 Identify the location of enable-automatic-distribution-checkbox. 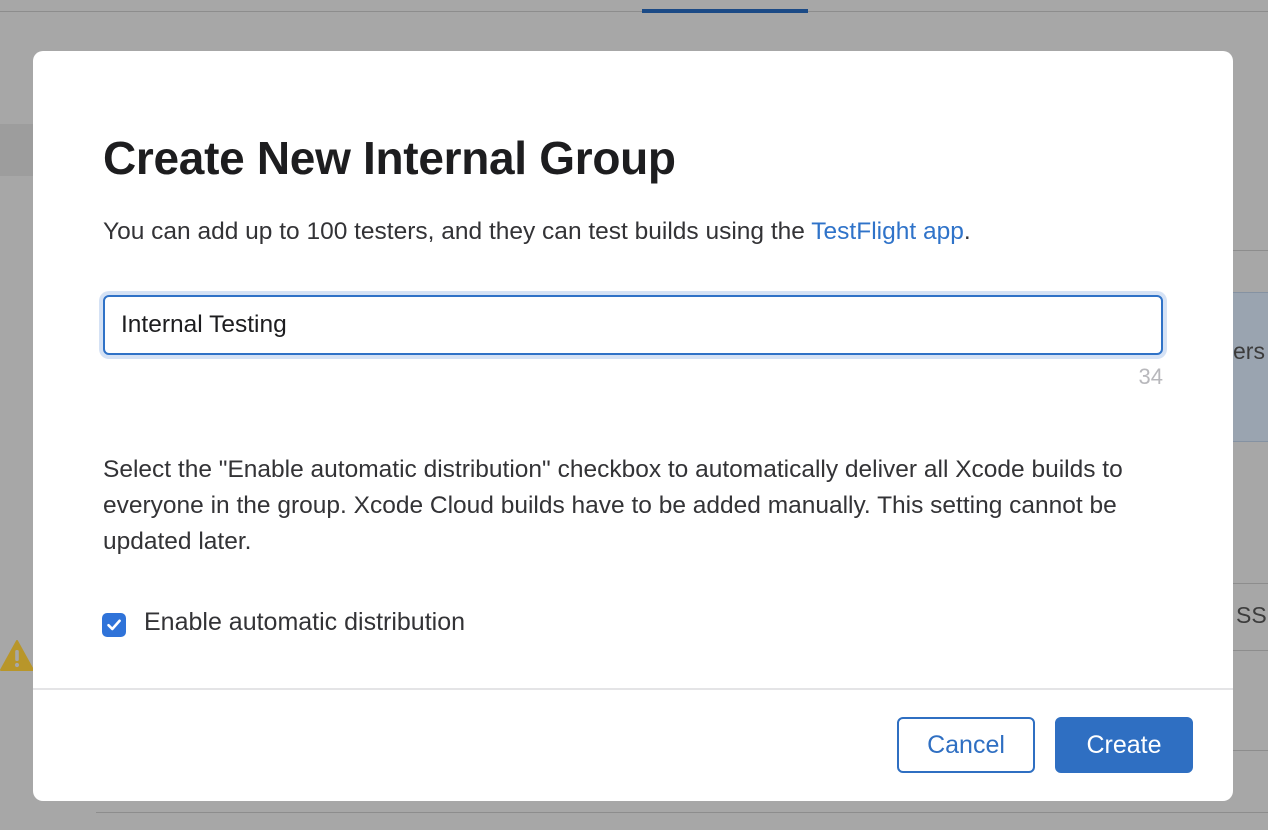
(114, 625).